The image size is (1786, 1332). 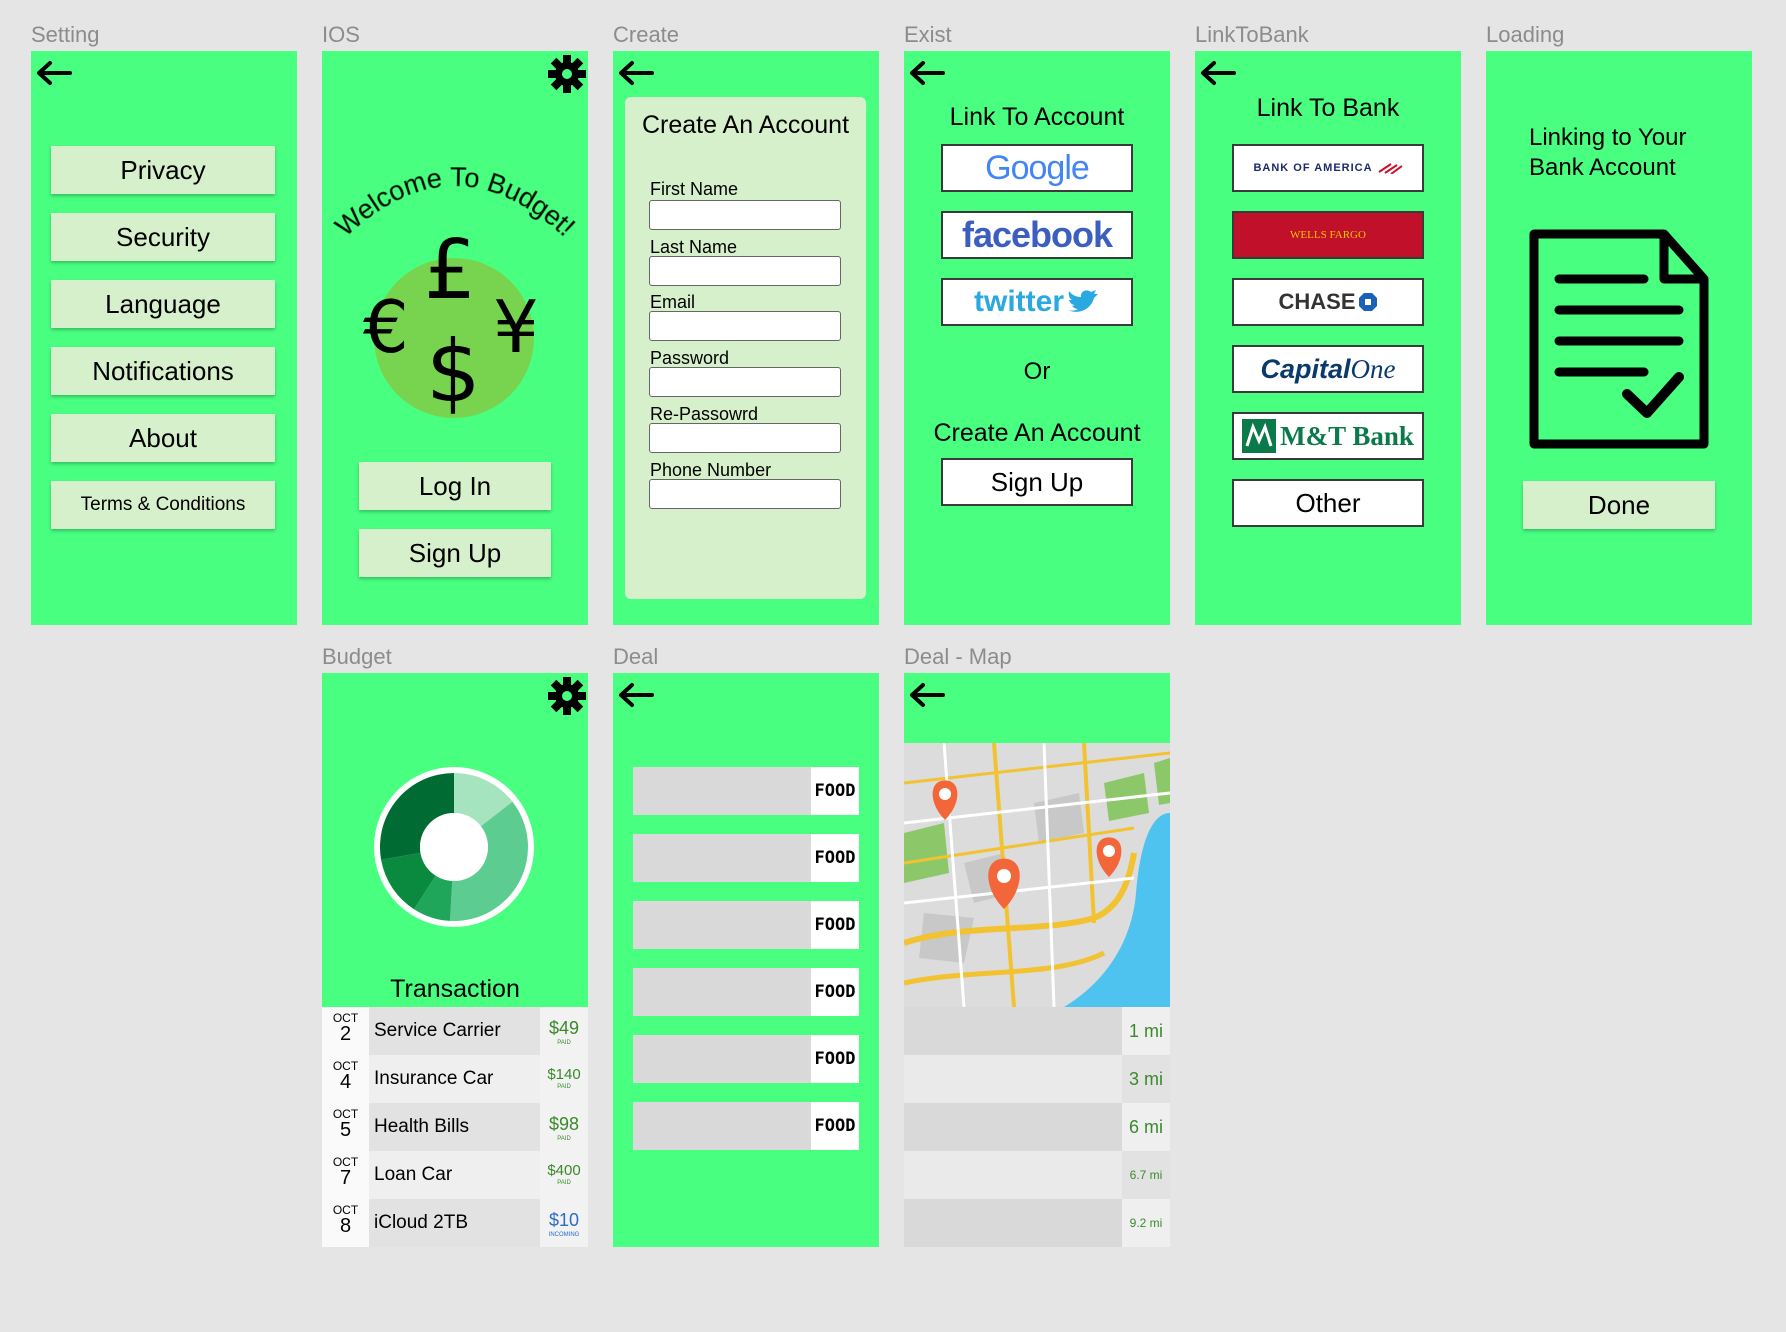 I want to click on transaction-row: OCT 7 Loan Car $400 PAID, so click(x=455, y=1175).